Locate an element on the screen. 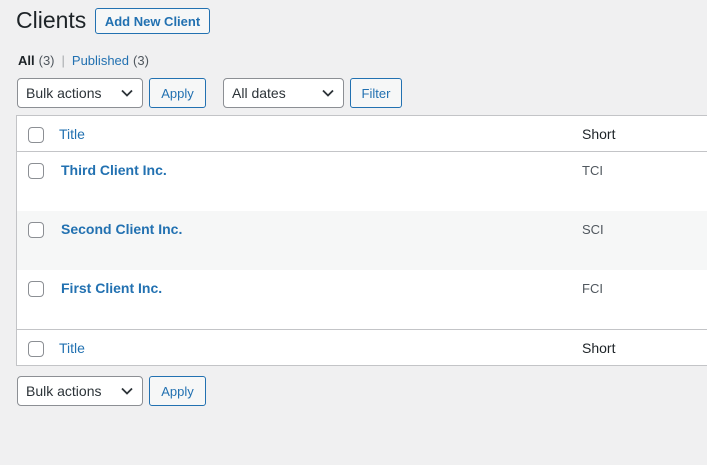  row-short: FCI is located at coordinates (592, 288).